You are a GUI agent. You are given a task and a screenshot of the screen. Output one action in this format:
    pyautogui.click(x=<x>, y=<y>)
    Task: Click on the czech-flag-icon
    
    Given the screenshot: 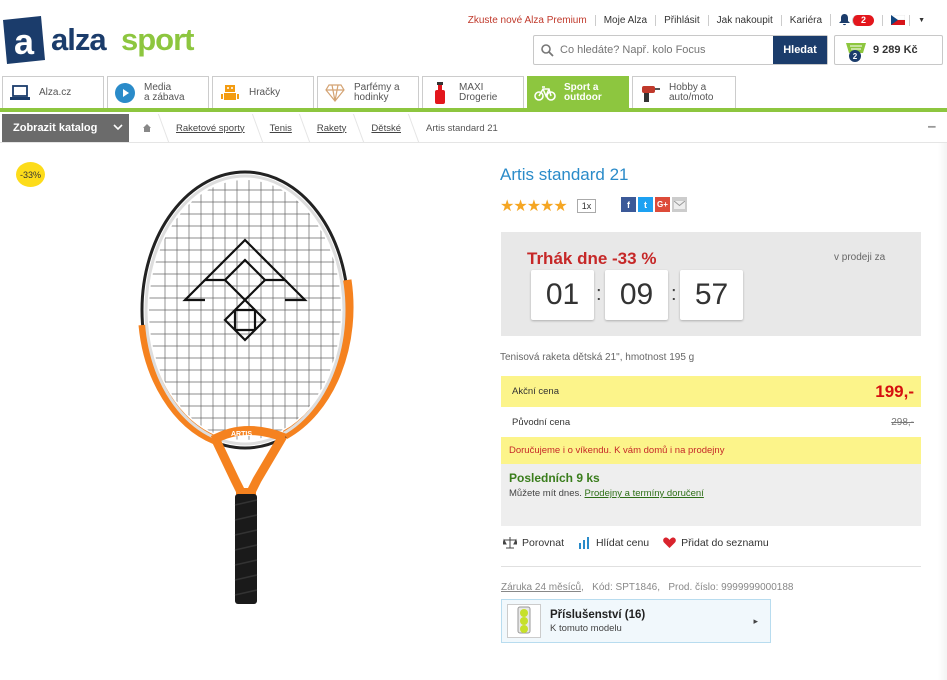 What is the action you would take?
    pyautogui.click(x=898, y=20)
    